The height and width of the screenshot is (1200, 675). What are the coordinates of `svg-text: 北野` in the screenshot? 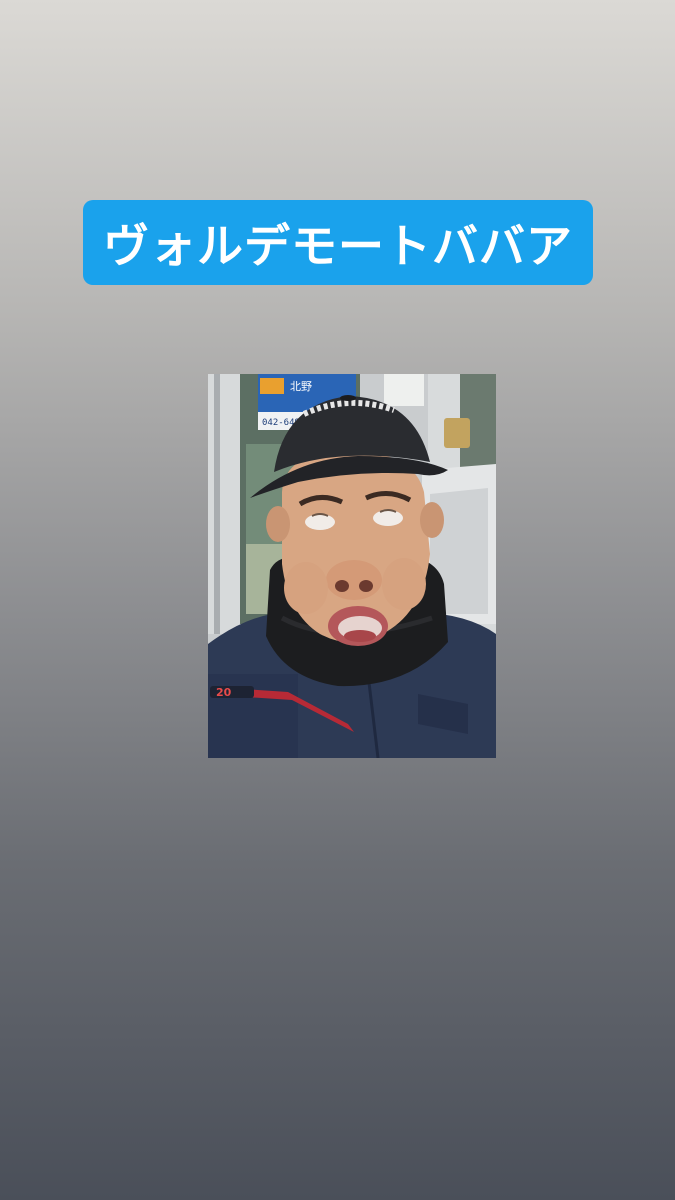 It's located at (301, 386).